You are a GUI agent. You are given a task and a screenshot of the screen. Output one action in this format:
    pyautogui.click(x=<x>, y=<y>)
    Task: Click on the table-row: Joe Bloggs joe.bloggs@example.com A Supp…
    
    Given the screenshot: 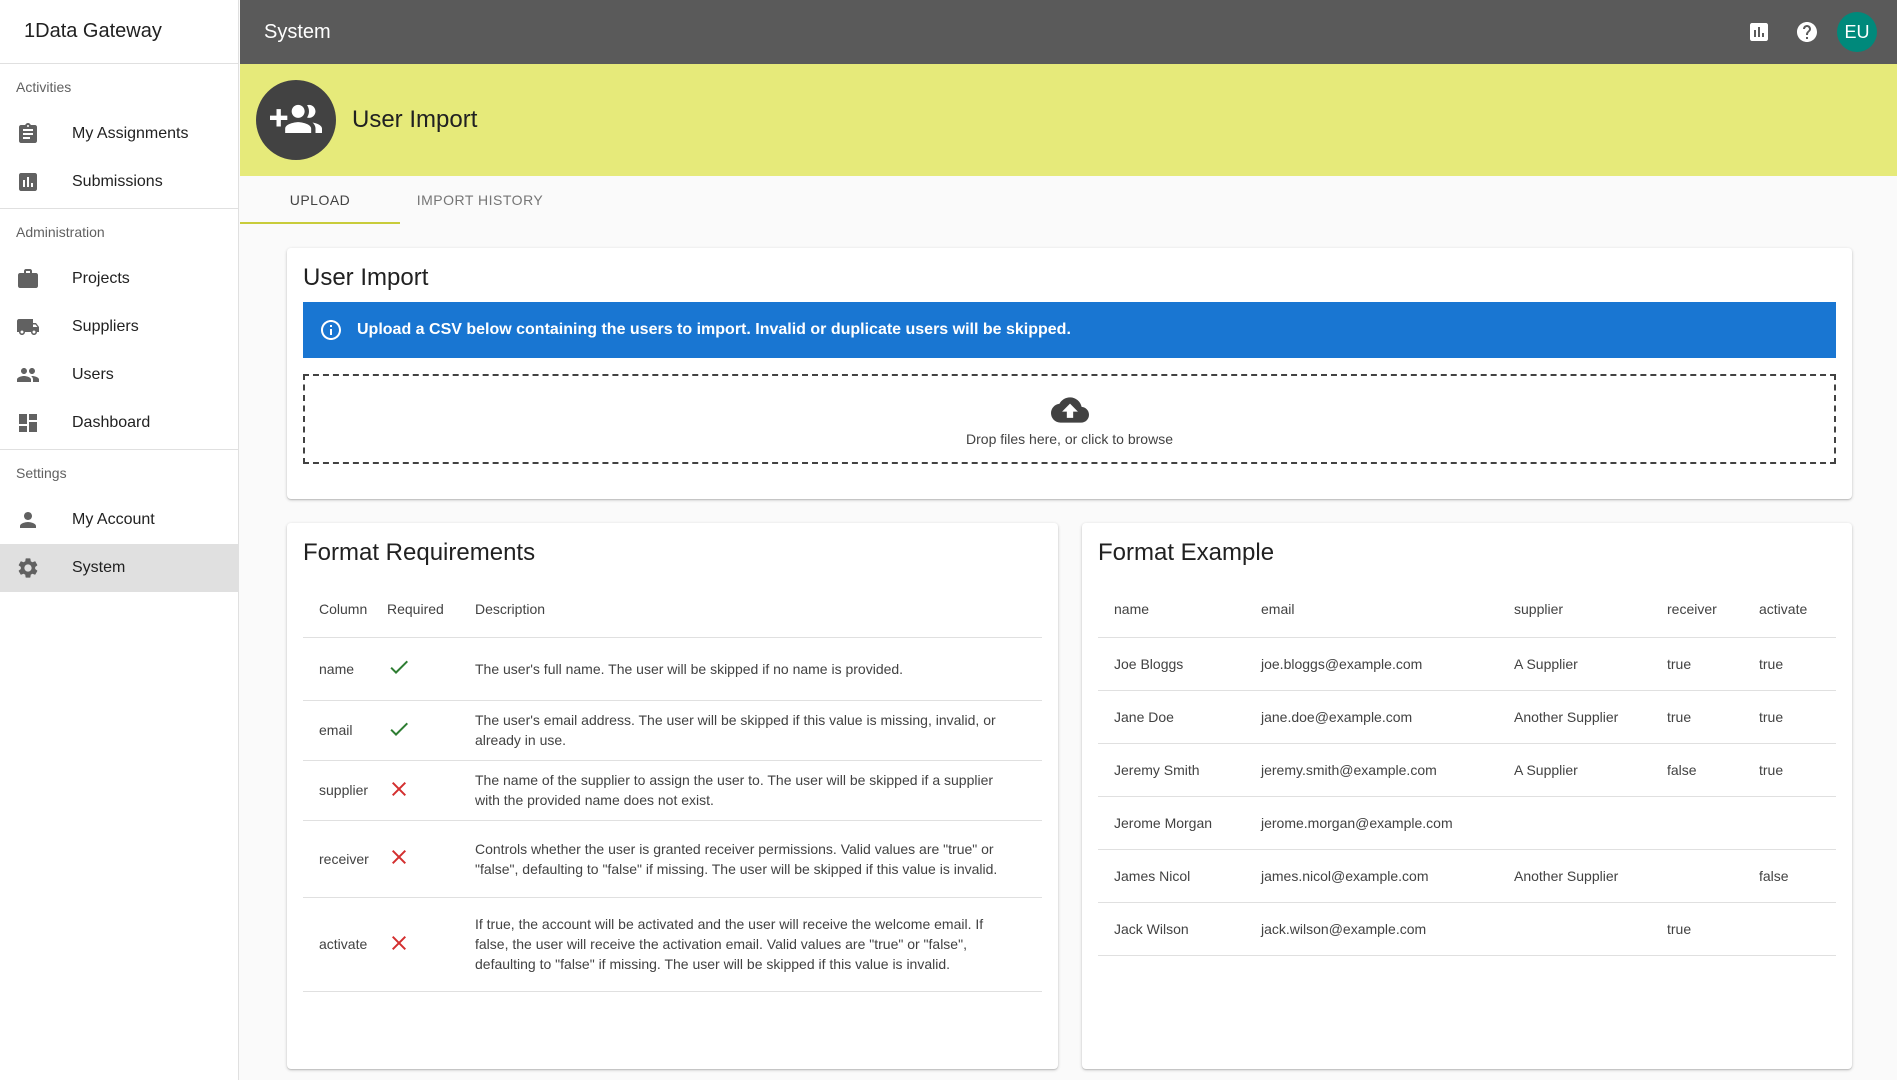 What is the action you would take?
    pyautogui.click(x=1467, y=663)
    